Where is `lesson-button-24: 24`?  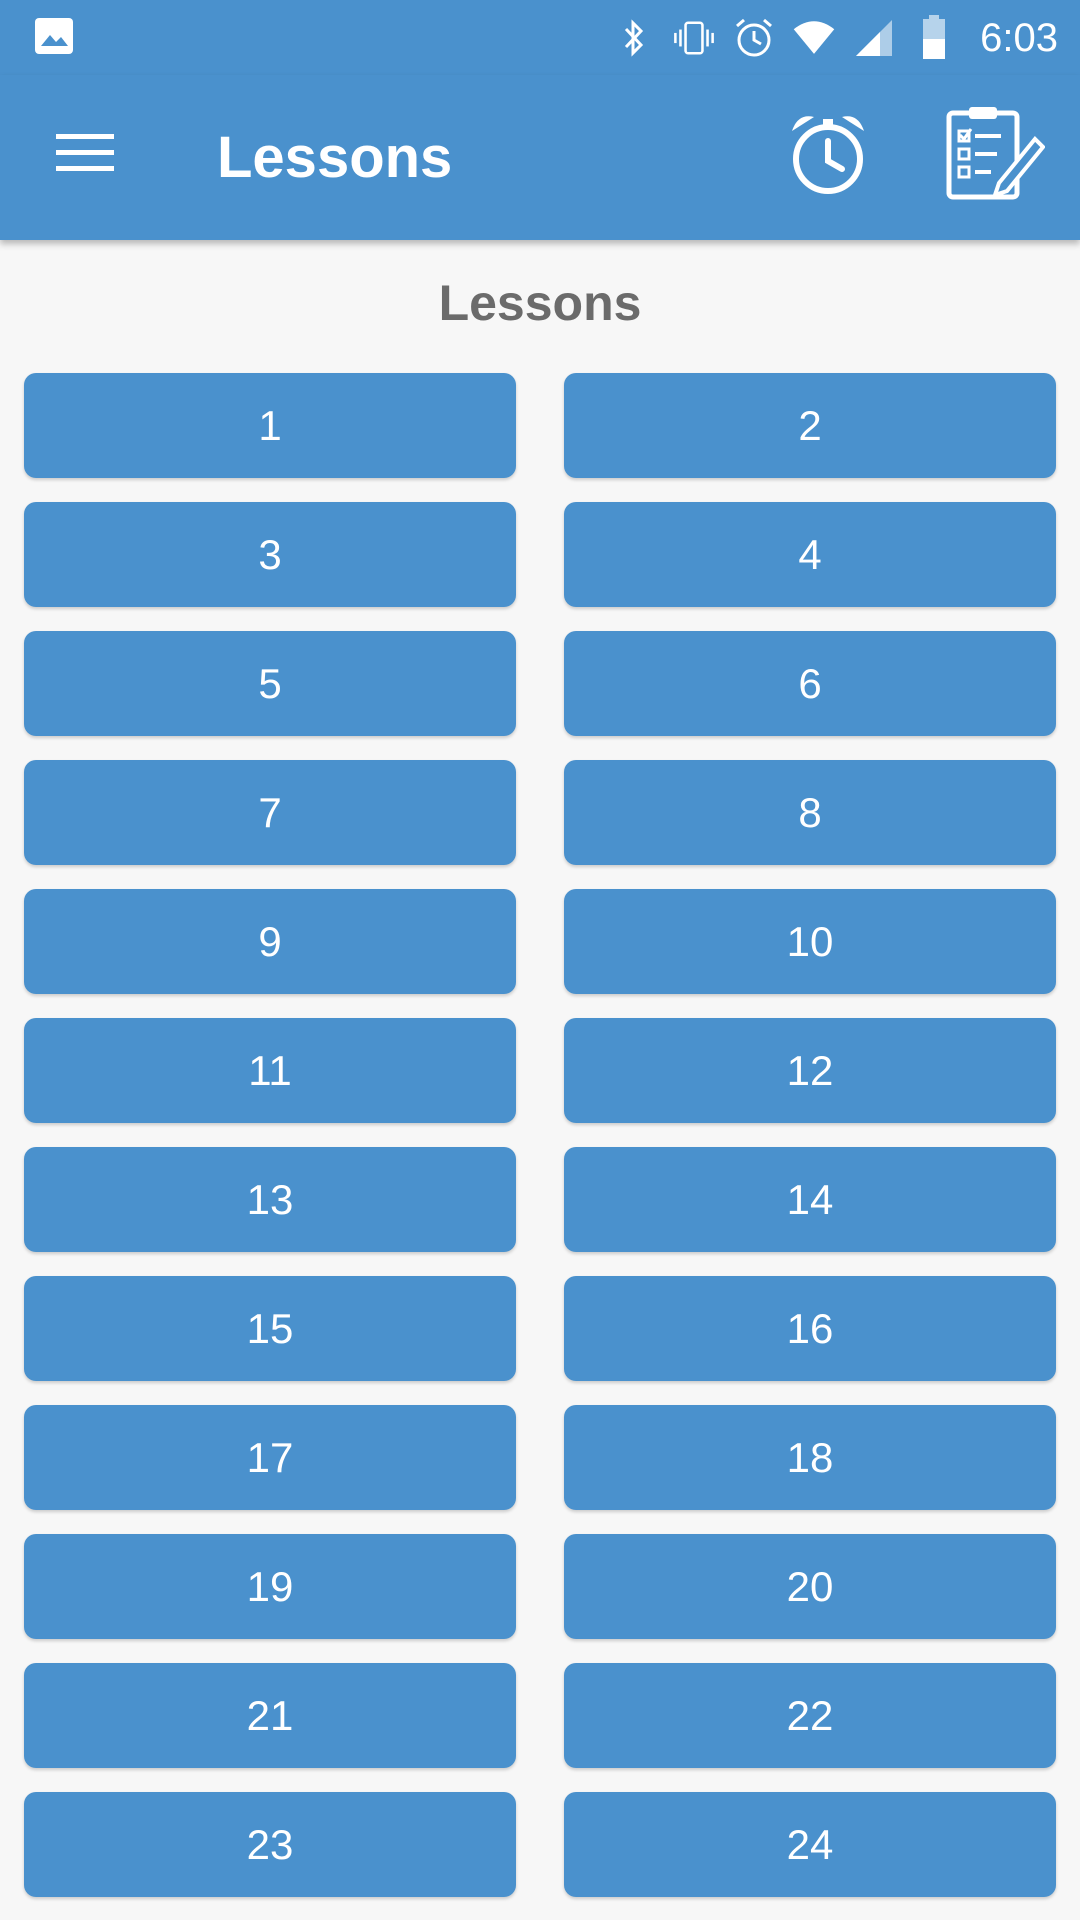 lesson-button-24: 24 is located at coordinates (810, 1844).